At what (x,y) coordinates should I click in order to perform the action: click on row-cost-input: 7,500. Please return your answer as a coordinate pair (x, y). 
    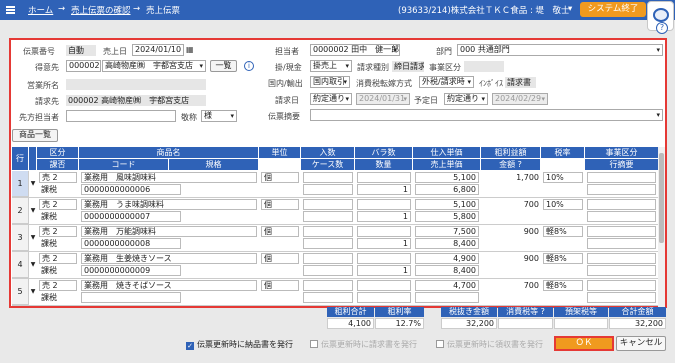
    Looking at the image, I should click on (447, 231).